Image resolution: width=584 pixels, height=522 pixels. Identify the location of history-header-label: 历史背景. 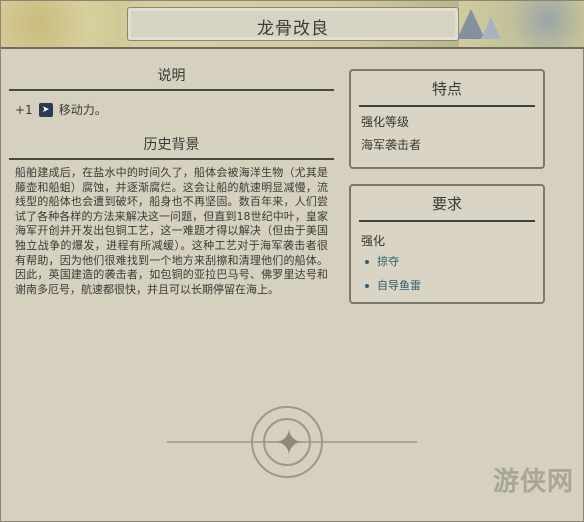
(171, 145).